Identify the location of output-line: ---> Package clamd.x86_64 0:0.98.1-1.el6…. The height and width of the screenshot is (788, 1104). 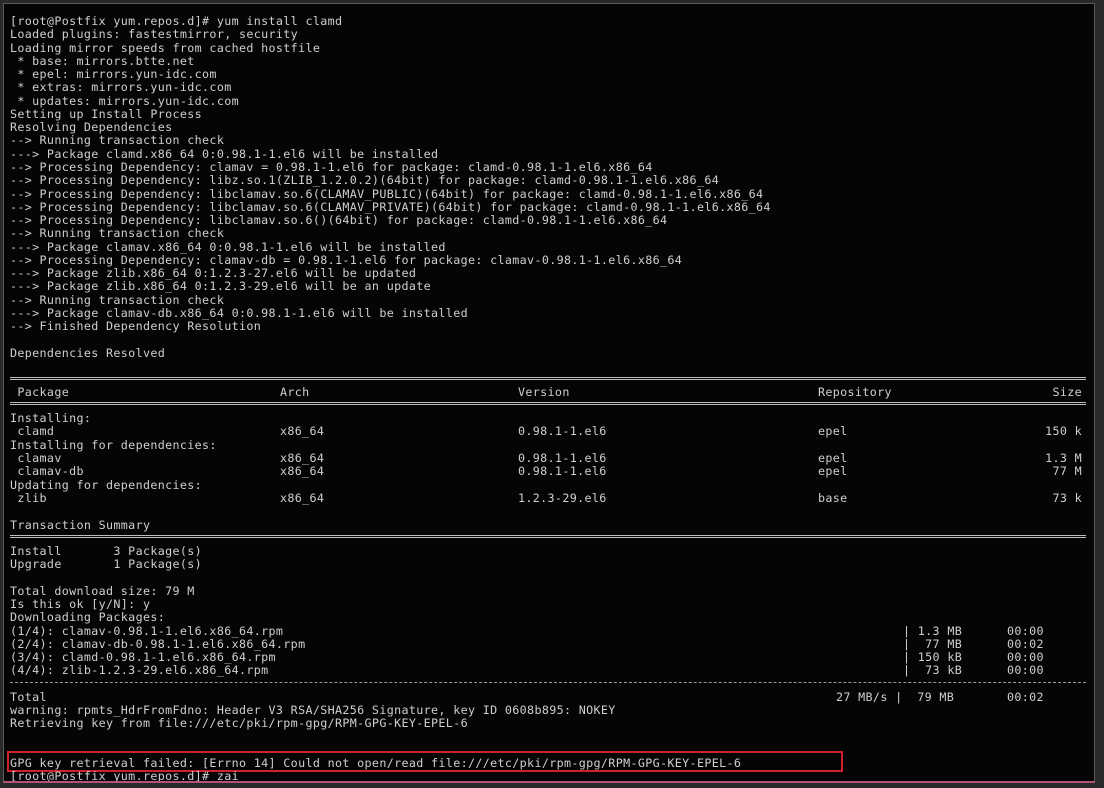
(224, 153).